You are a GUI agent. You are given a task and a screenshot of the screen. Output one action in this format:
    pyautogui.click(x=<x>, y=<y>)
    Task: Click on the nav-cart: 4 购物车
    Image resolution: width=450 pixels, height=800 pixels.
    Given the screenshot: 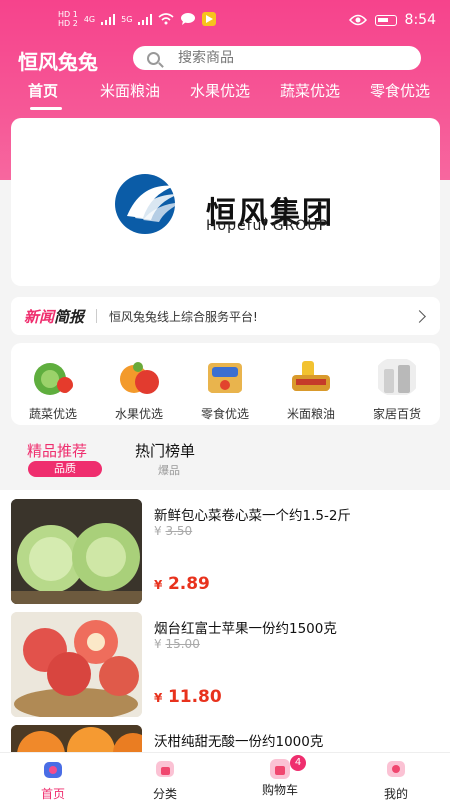 What is the action you would take?
    pyautogui.click(x=280, y=776)
    